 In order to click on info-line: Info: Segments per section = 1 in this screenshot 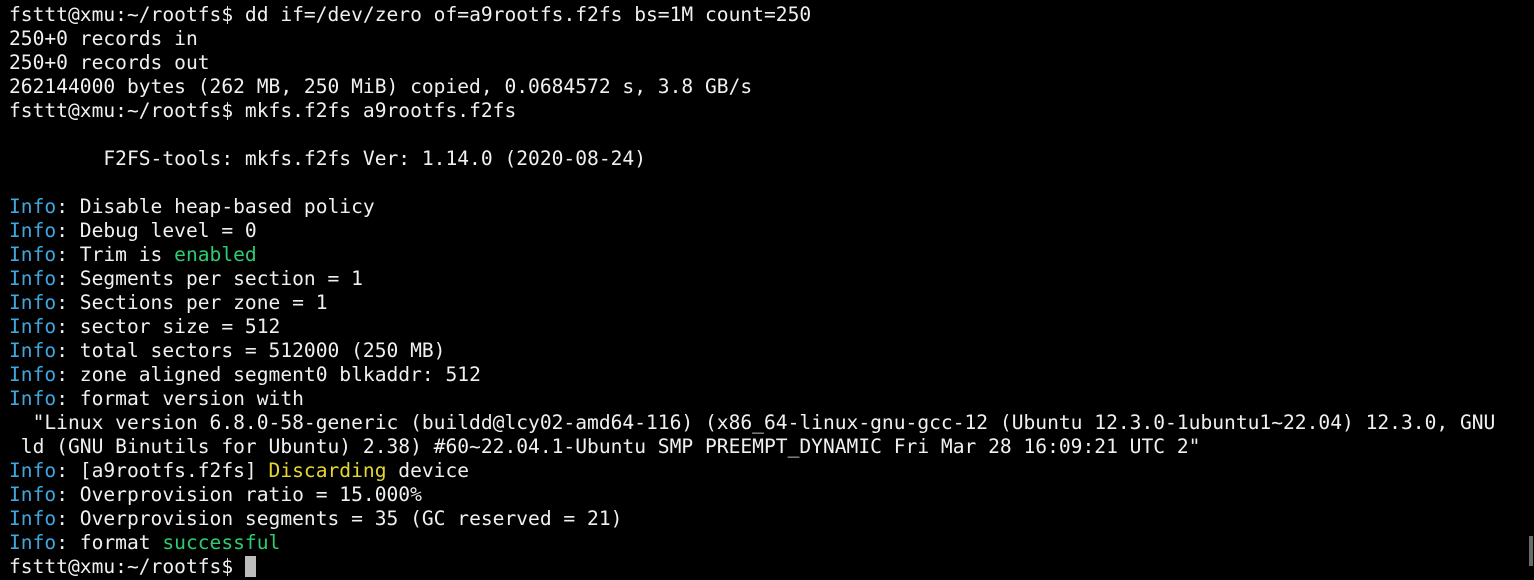, I will do `click(766, 279)`.